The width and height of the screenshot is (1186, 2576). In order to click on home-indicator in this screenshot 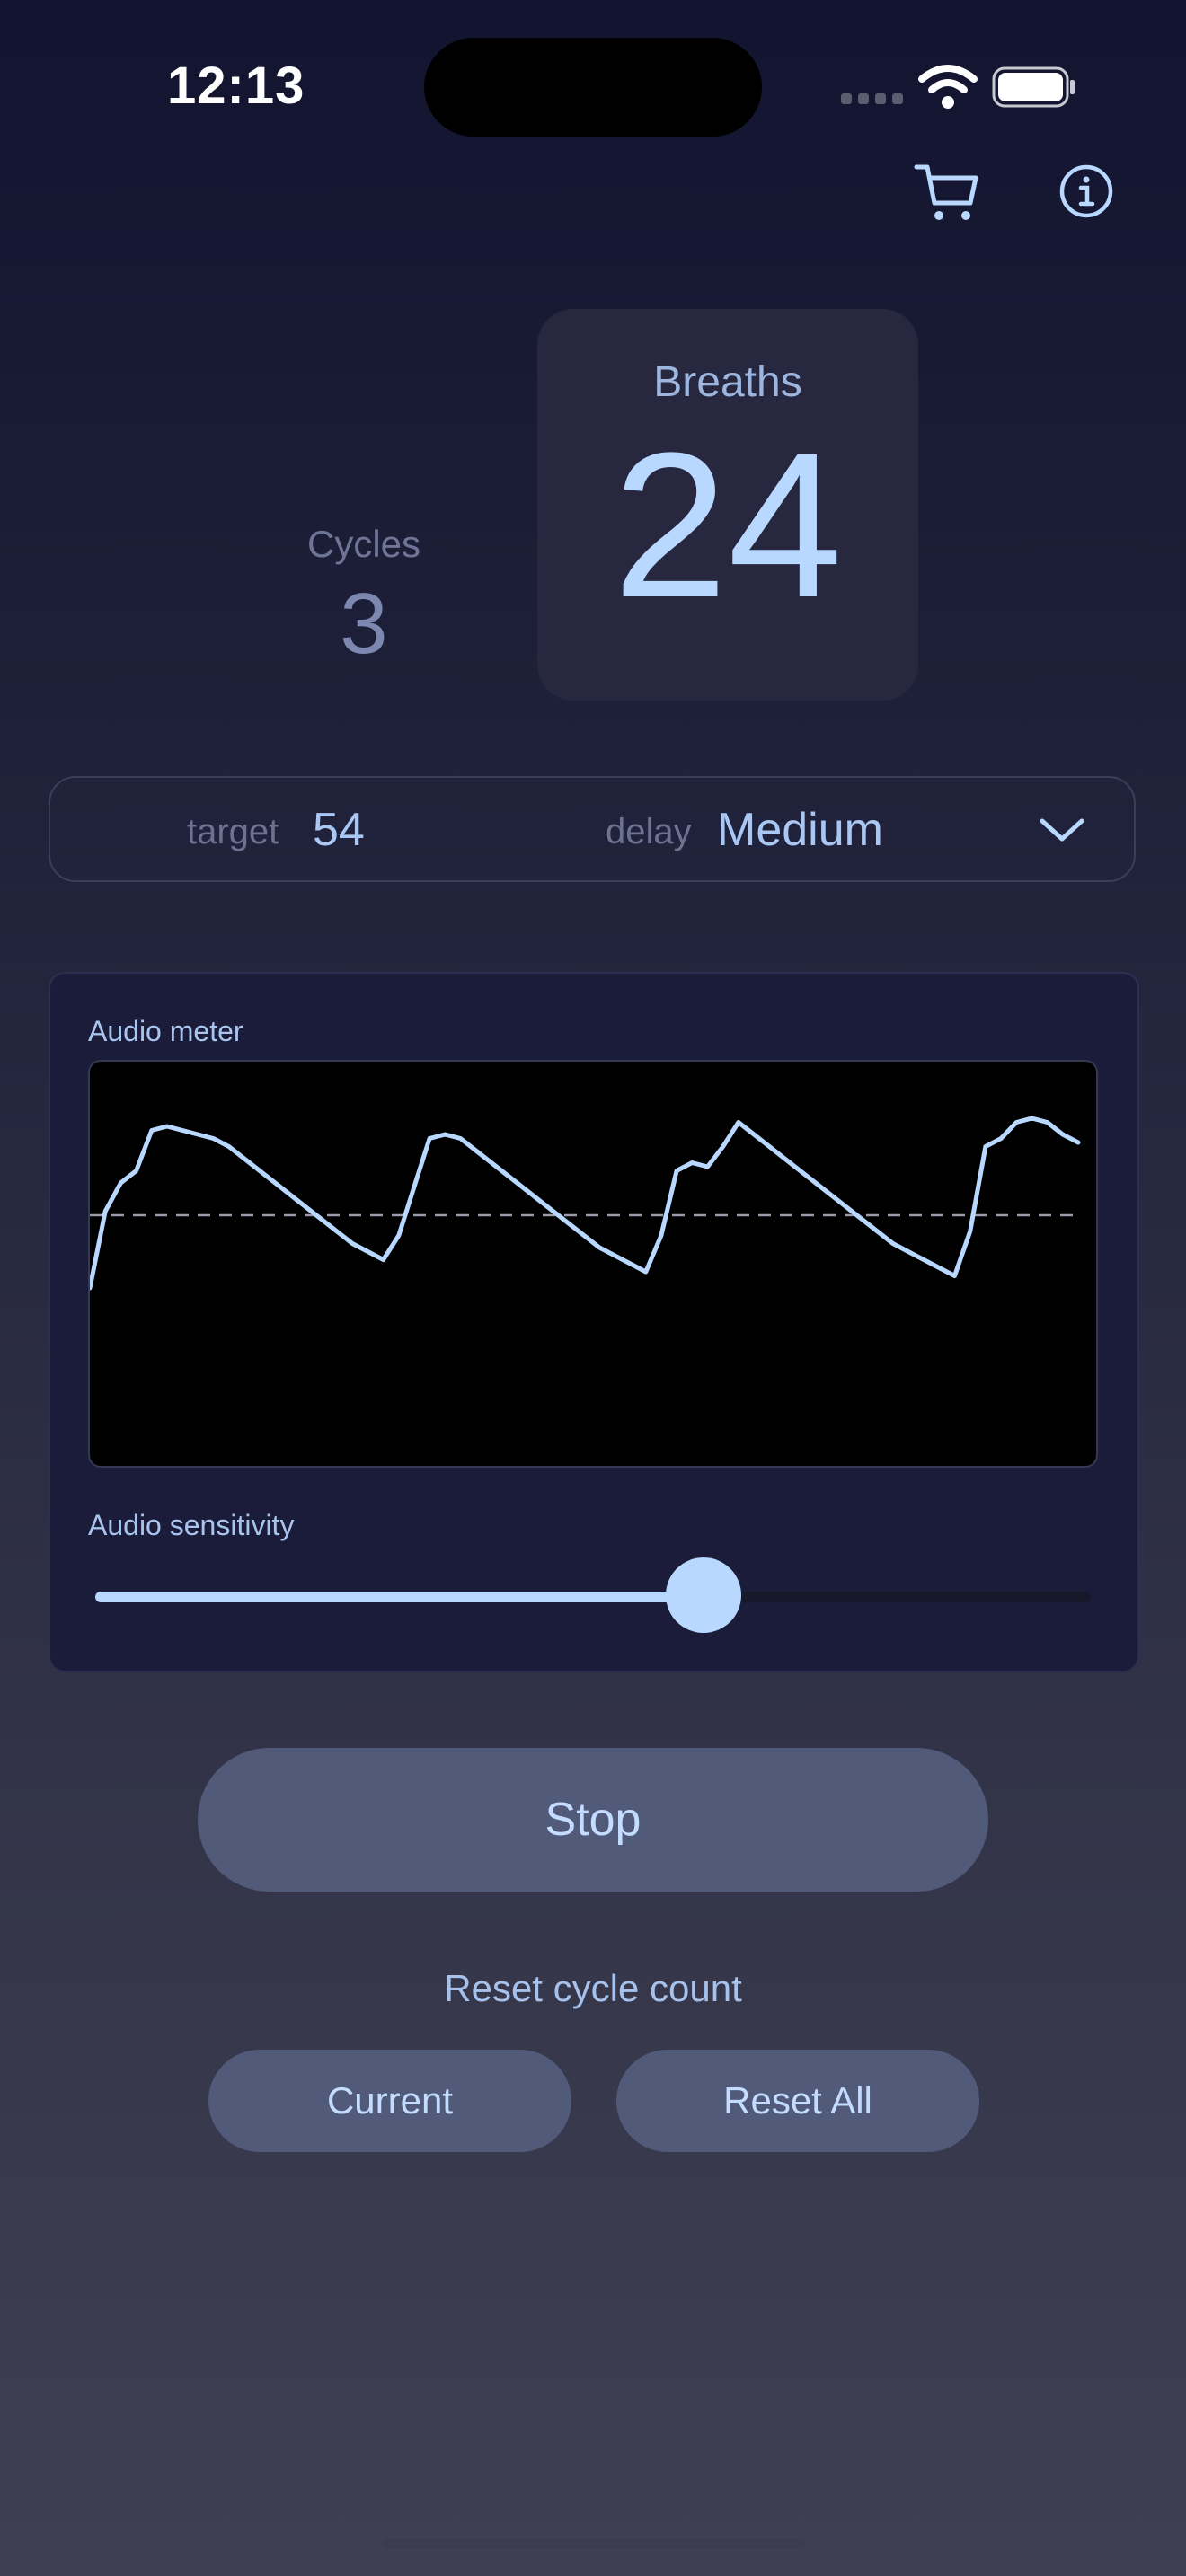, I will do `click(594, 2543)`.